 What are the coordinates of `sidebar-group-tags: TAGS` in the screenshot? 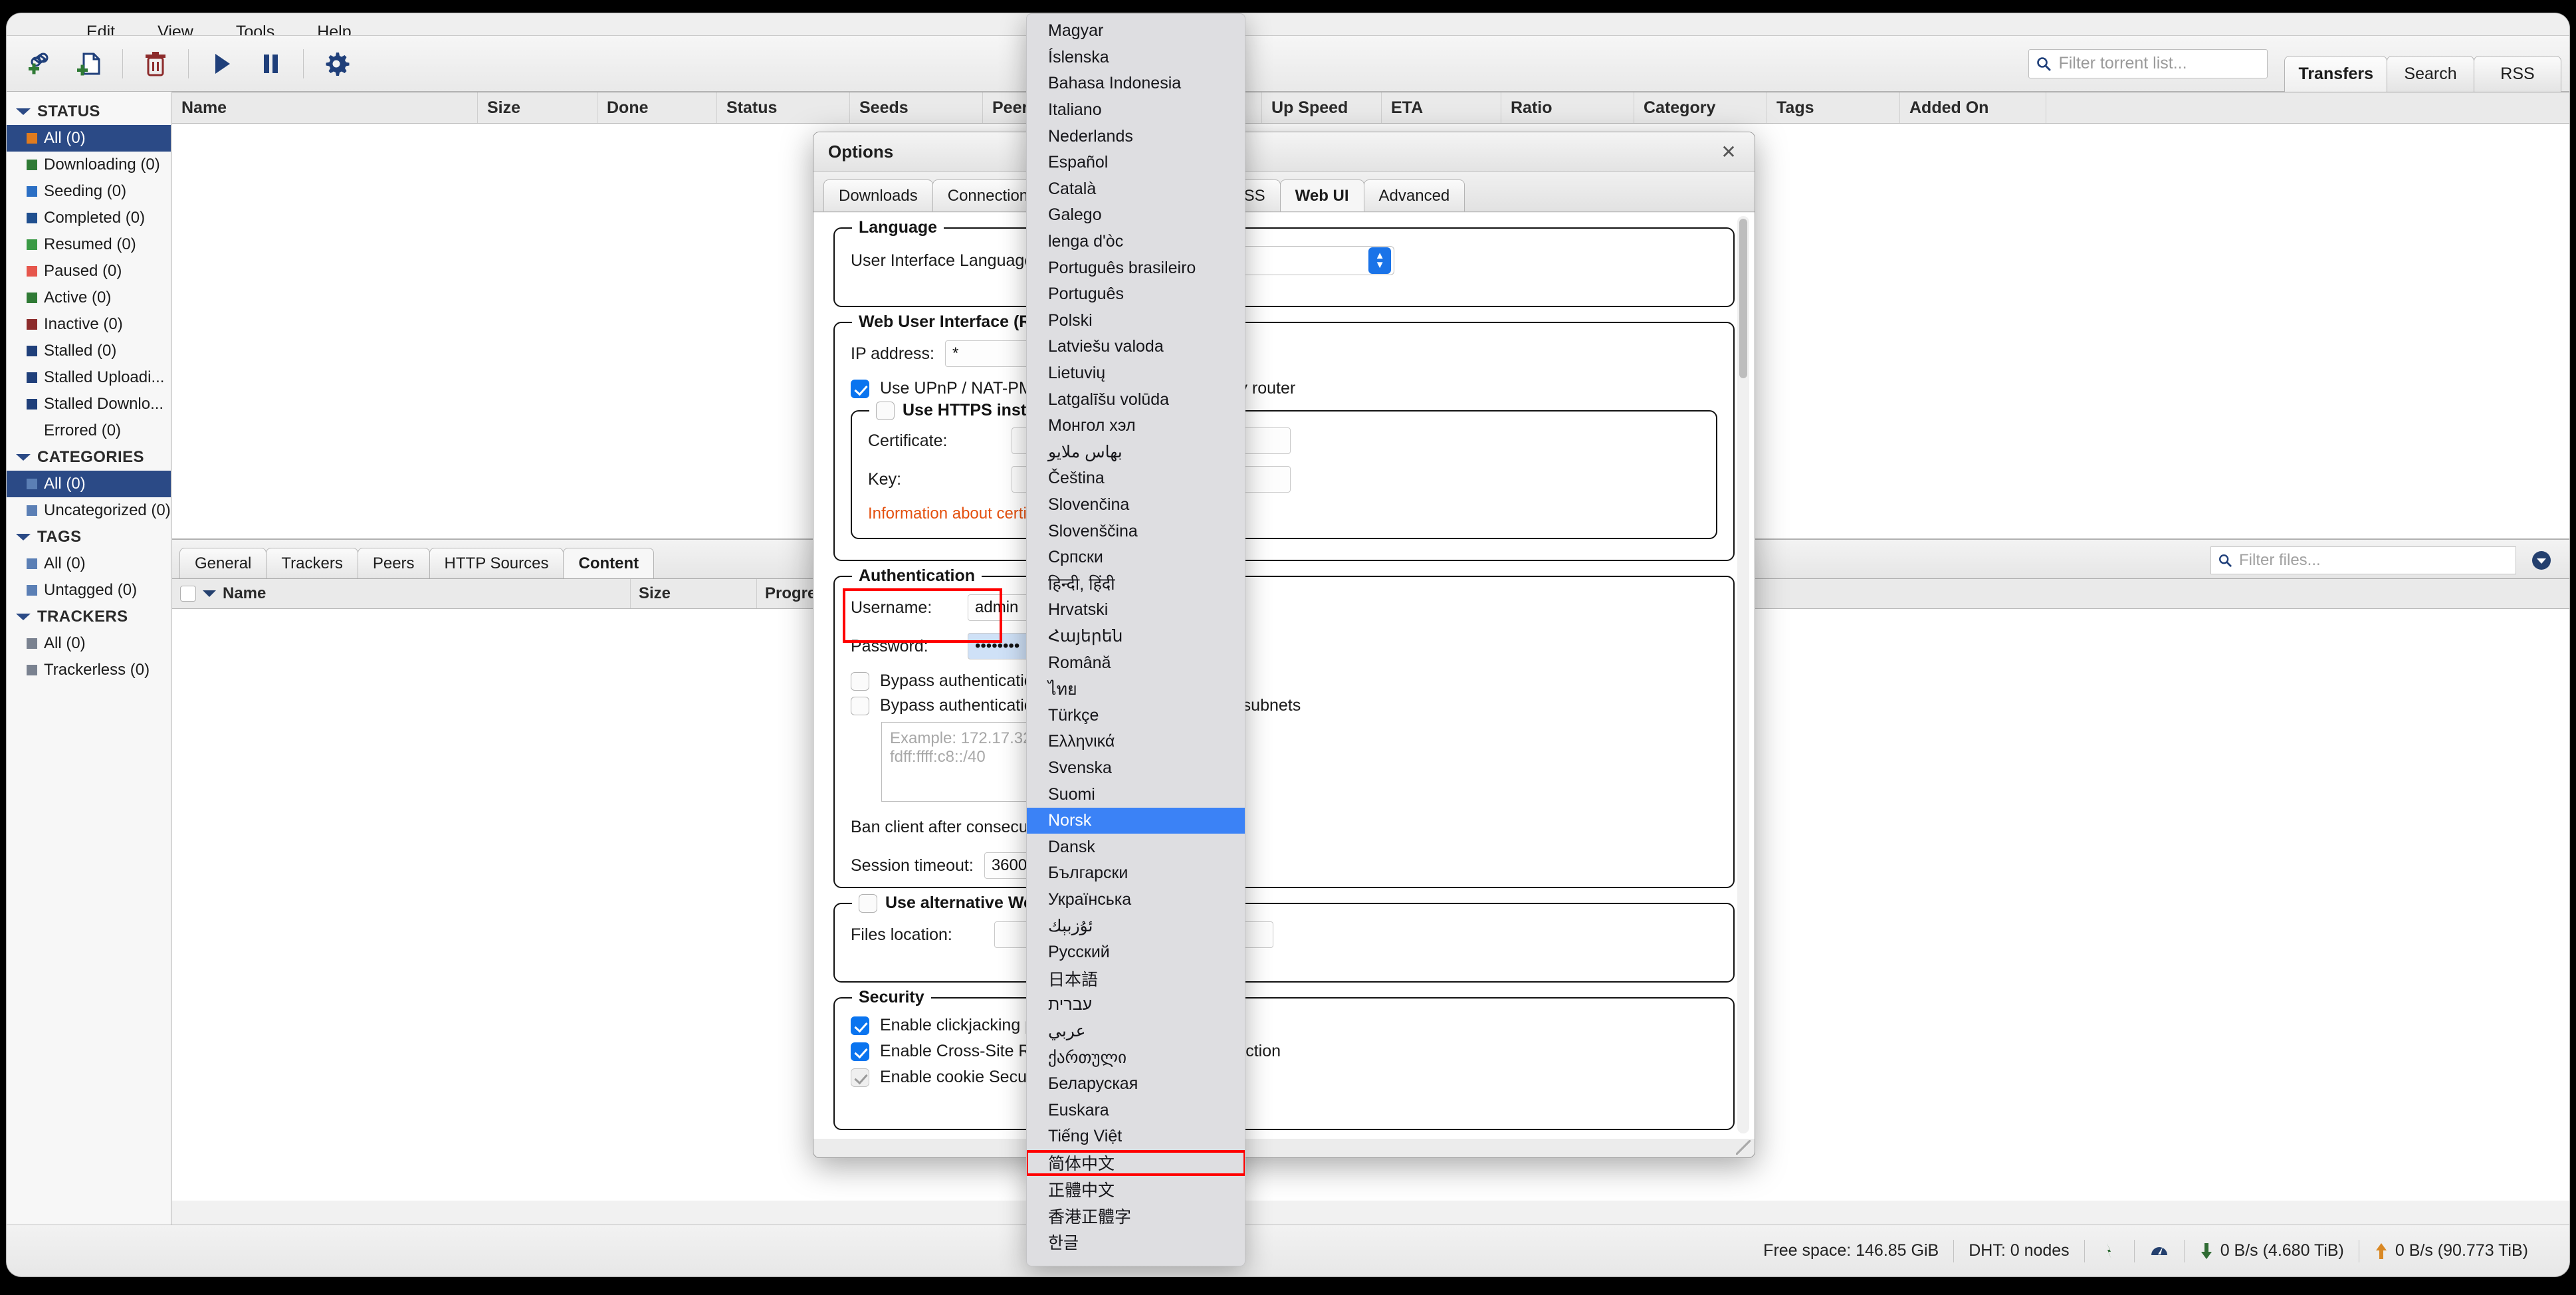 It's located at (89, 537).